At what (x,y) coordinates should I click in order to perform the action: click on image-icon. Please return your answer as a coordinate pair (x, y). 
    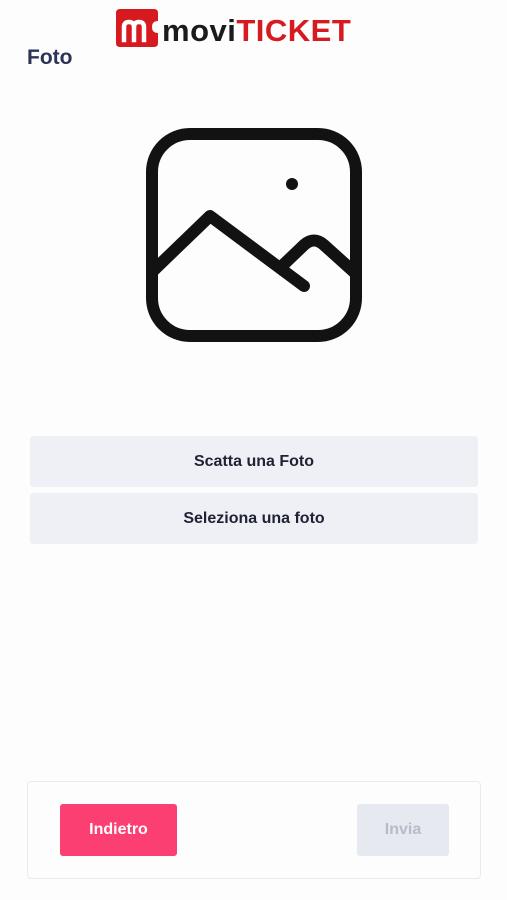
    Looking at the image, I should click on (254, 235).